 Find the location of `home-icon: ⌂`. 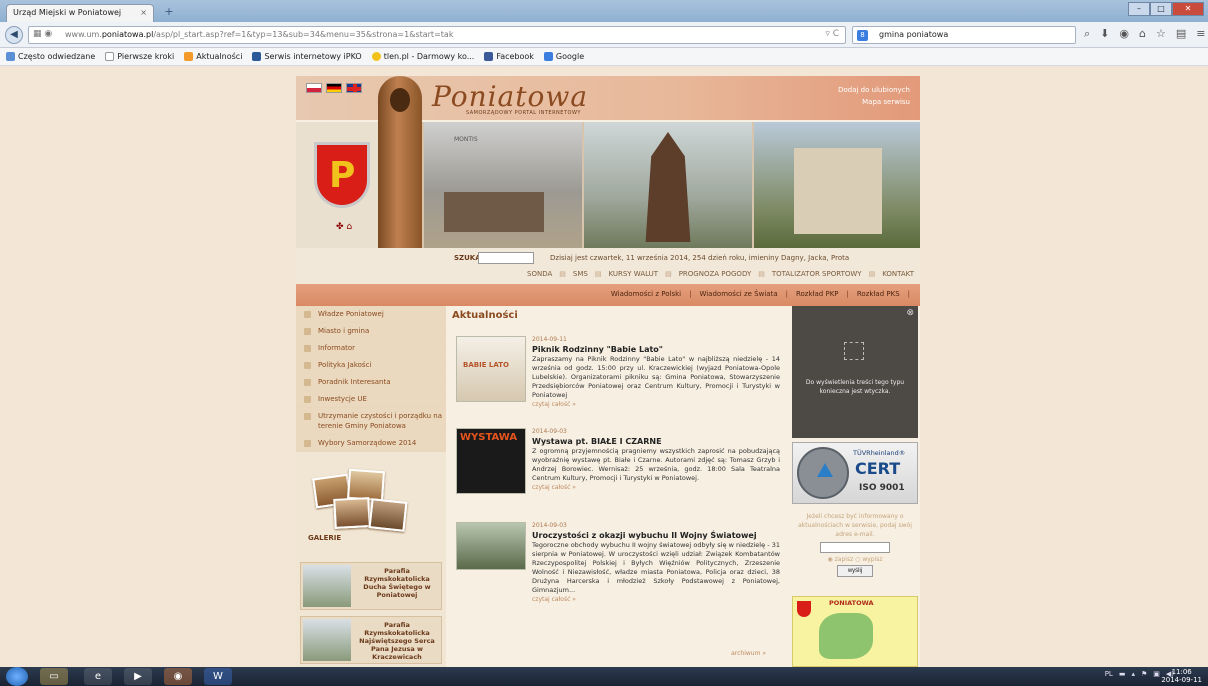

home-icon: ⌂ is located at coordinates (1142, 34).